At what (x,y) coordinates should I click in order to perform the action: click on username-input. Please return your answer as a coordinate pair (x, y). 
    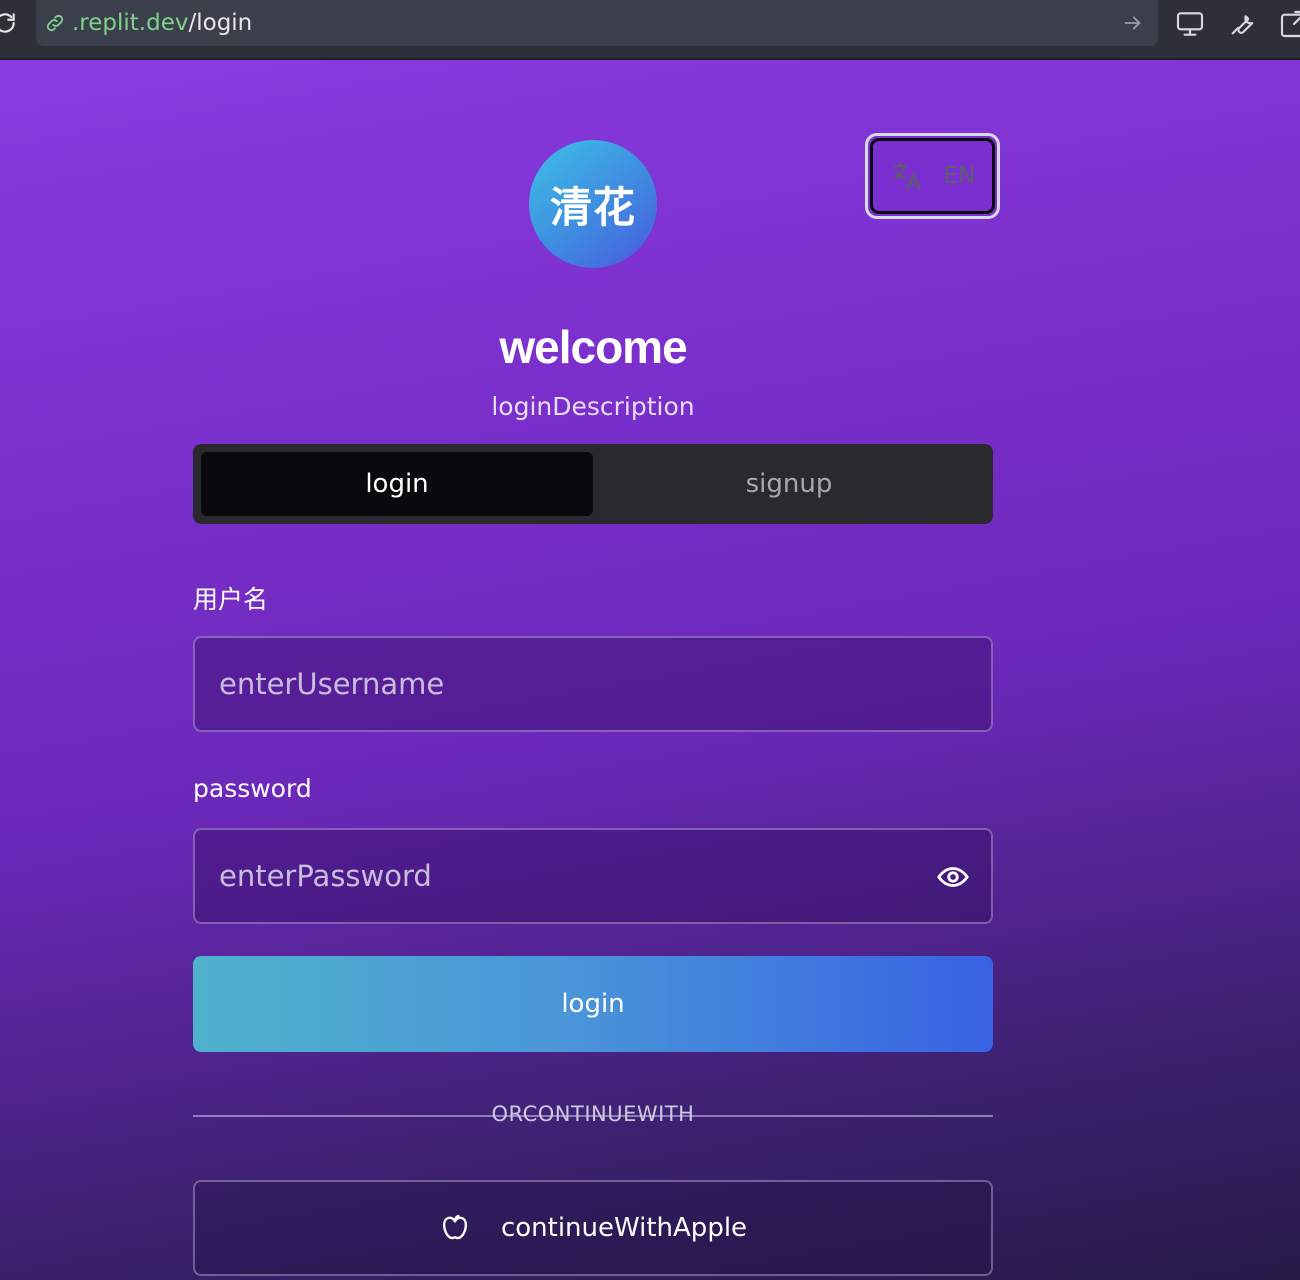
    Looking at the image, I should click on (593, 684).